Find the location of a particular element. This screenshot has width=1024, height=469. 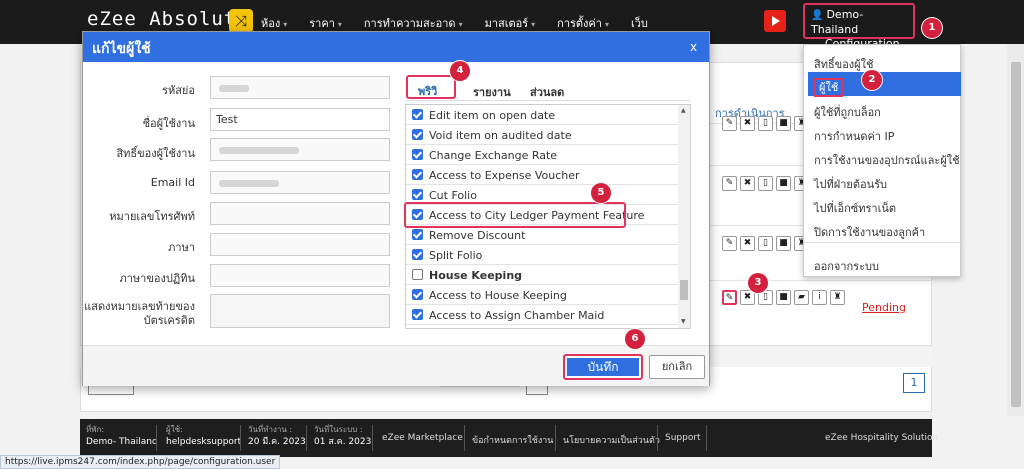

menu-rooms: ห้อง ▾ is located at coordinates (274, 23).